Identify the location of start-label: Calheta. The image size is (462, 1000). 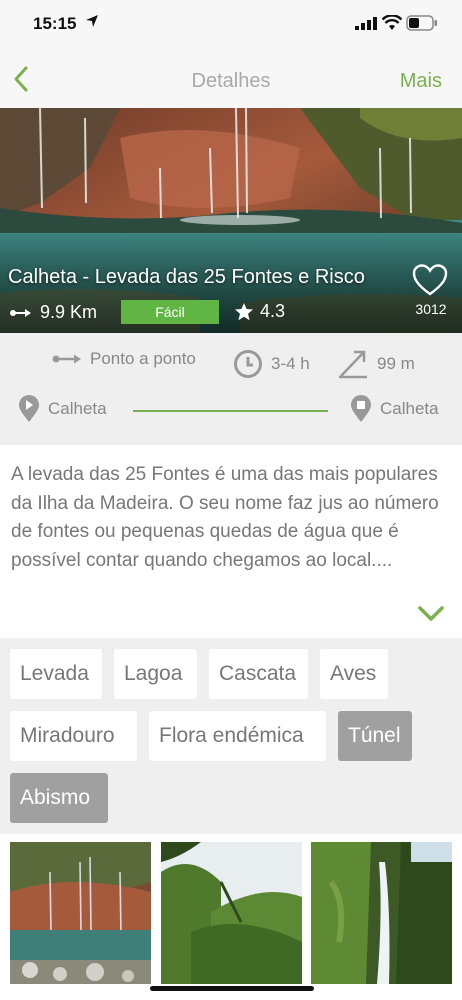
(77, 408).